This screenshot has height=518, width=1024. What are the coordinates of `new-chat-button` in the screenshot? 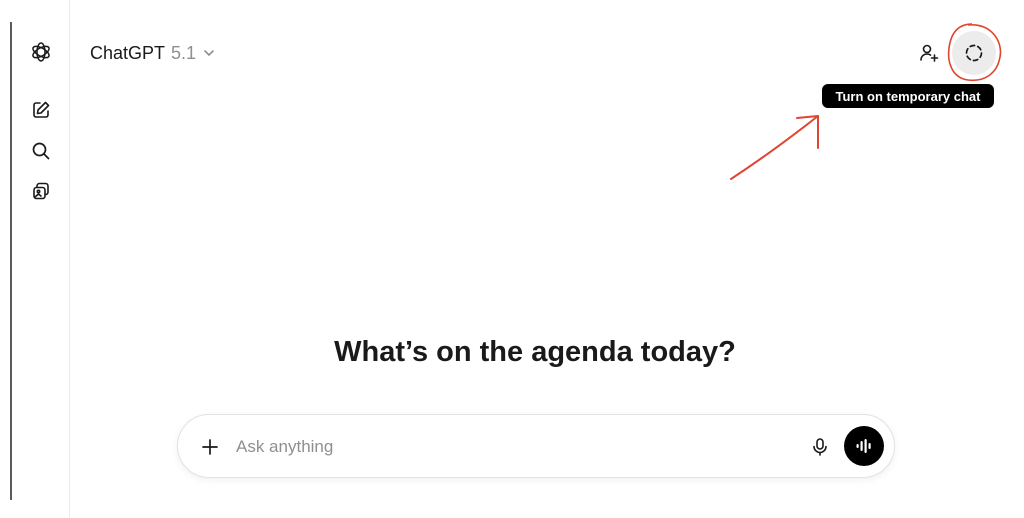 It's located at (41, 110).